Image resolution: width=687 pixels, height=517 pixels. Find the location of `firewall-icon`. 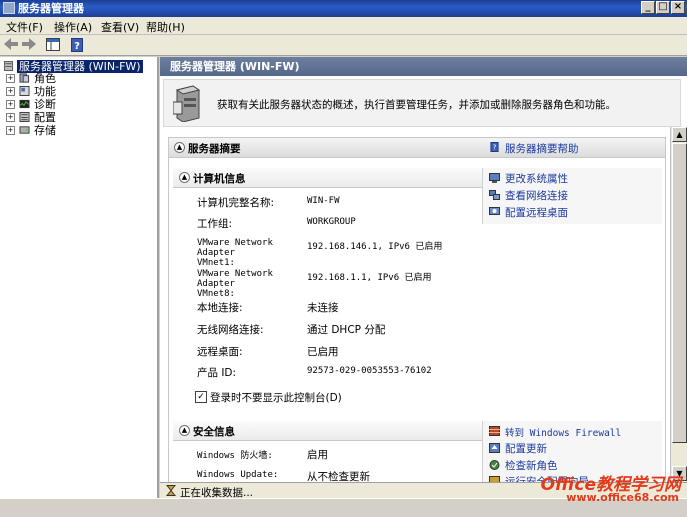

firewall-icon is located at coordinates (494, 431).